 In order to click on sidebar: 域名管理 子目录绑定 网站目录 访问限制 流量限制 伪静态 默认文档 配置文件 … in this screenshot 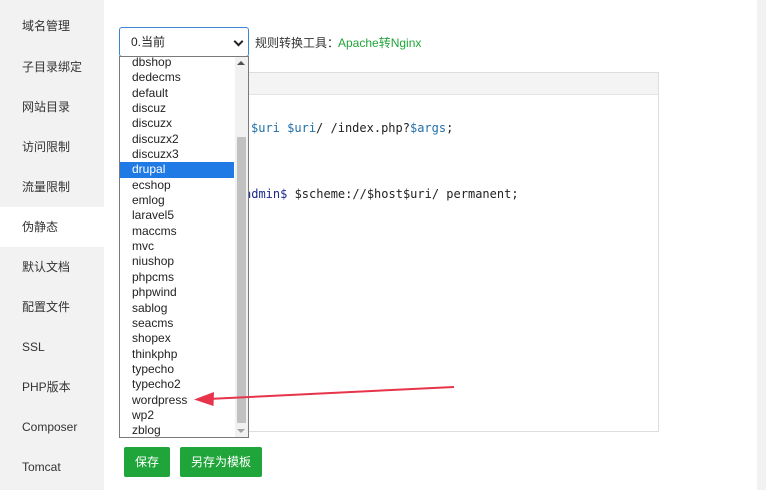, I will do `click(52, 245)`.